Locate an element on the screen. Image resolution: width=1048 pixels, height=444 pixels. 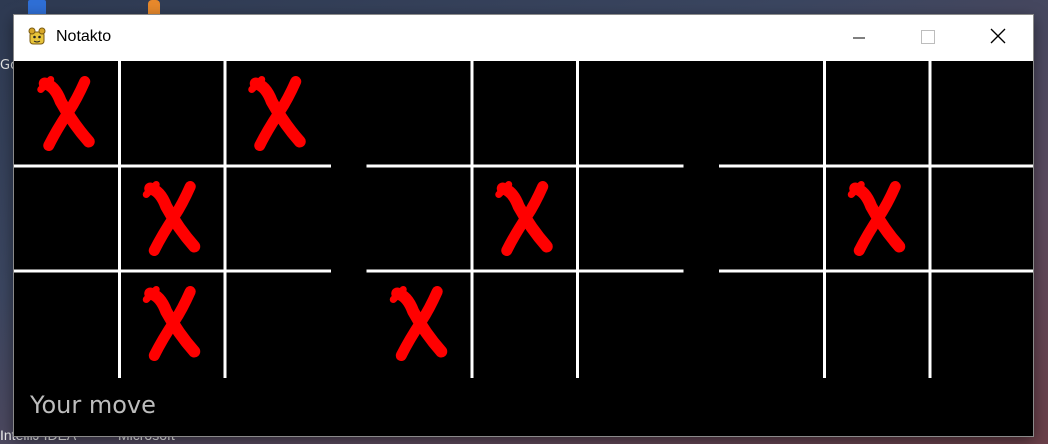
maximize-button is located at coordinates (928, 38).